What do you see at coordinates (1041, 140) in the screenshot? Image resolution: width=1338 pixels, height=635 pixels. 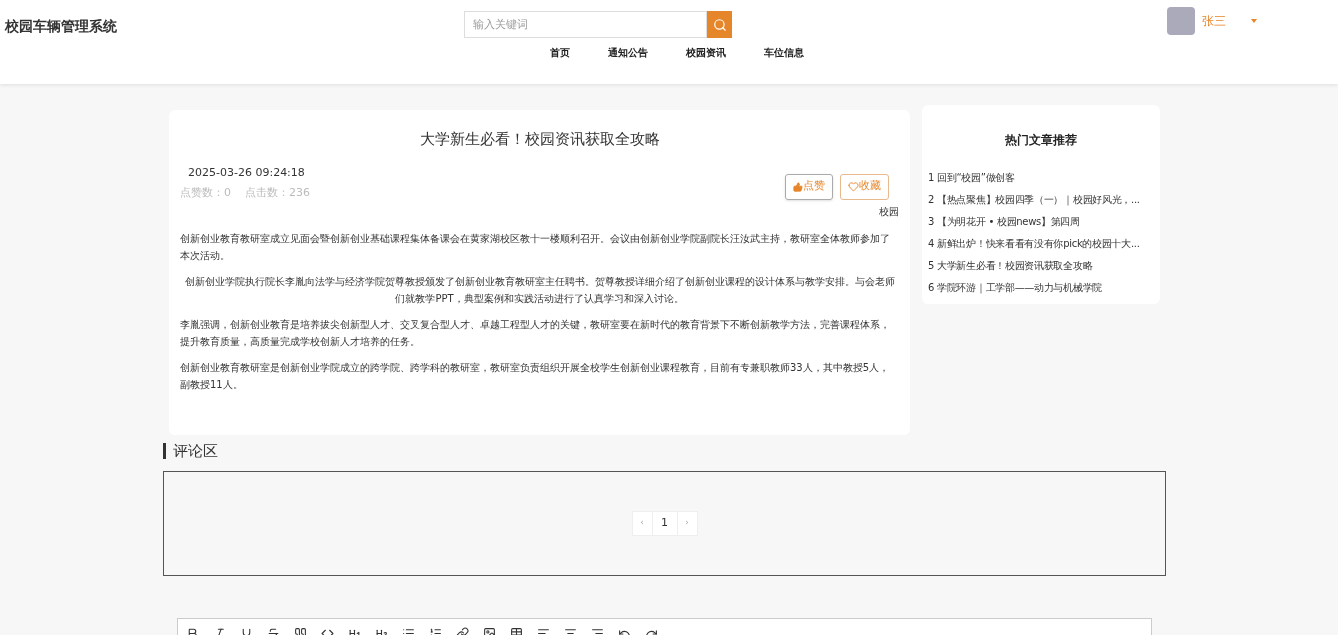 I see `hot-articles-title: 热门文章推荐` at bounding box center [1041, 140].